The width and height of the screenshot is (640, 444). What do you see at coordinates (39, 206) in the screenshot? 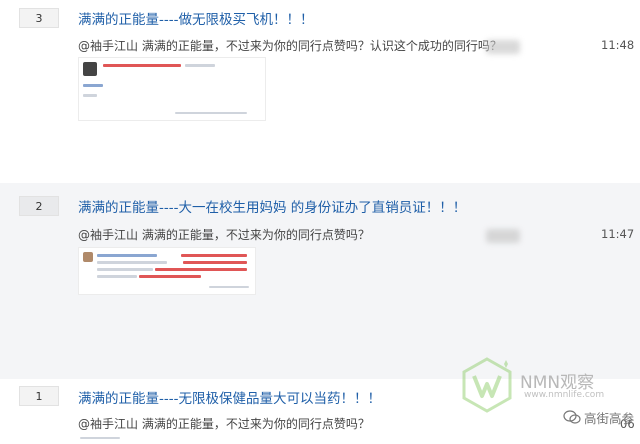
I see `rank-badge: 2` at bounding box center [39, 206].